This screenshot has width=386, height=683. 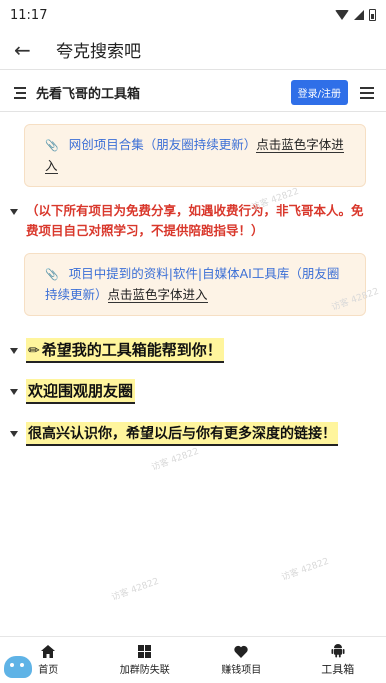 What do you see at coordinates (241, 660) in the screenshot?
I see `nav-money-projects: 赚钱项目` at bounding box center [241, 660].